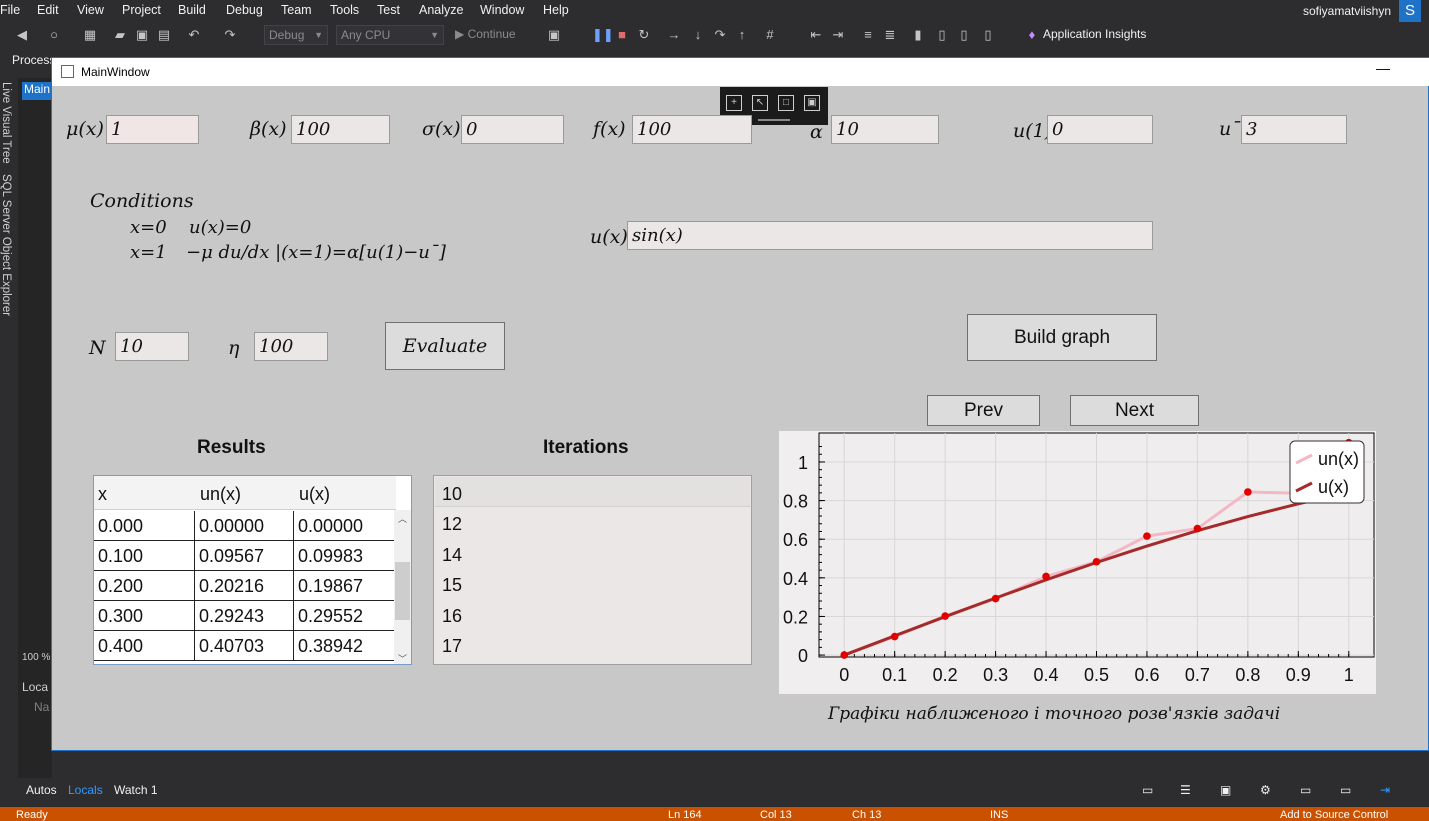 The image size is (1429, 821). I want to click on list-item: 12, so click(452, 524).